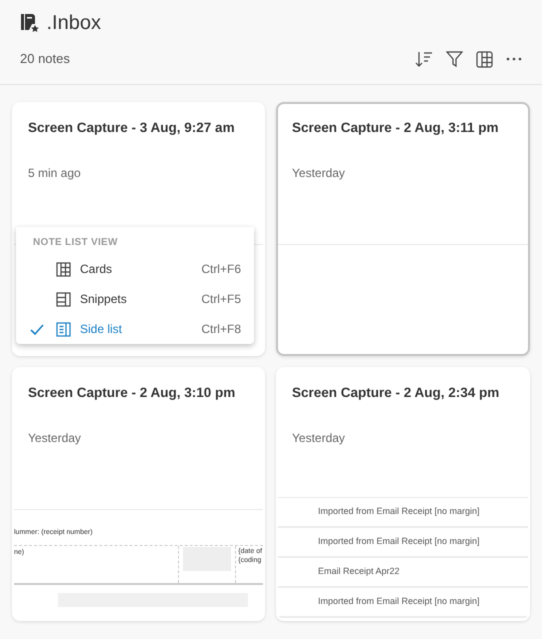 The image size is (542, 639). I want to click on note-title: Screen Capture - 2 Aug, 2:34 pm, so click(395, 393).